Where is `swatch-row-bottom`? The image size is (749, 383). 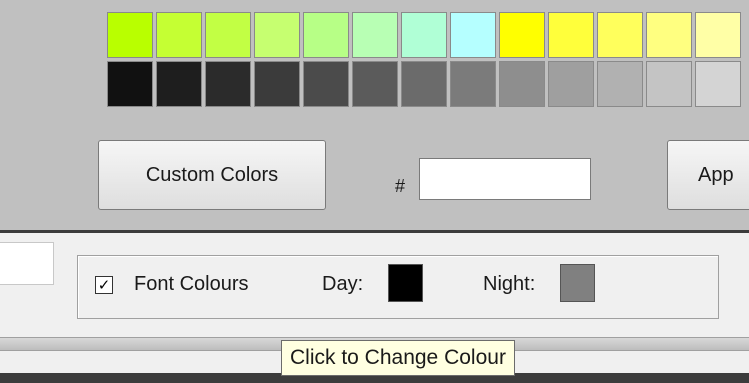 swatch-row-bottom is located at coordinates (424, 84).